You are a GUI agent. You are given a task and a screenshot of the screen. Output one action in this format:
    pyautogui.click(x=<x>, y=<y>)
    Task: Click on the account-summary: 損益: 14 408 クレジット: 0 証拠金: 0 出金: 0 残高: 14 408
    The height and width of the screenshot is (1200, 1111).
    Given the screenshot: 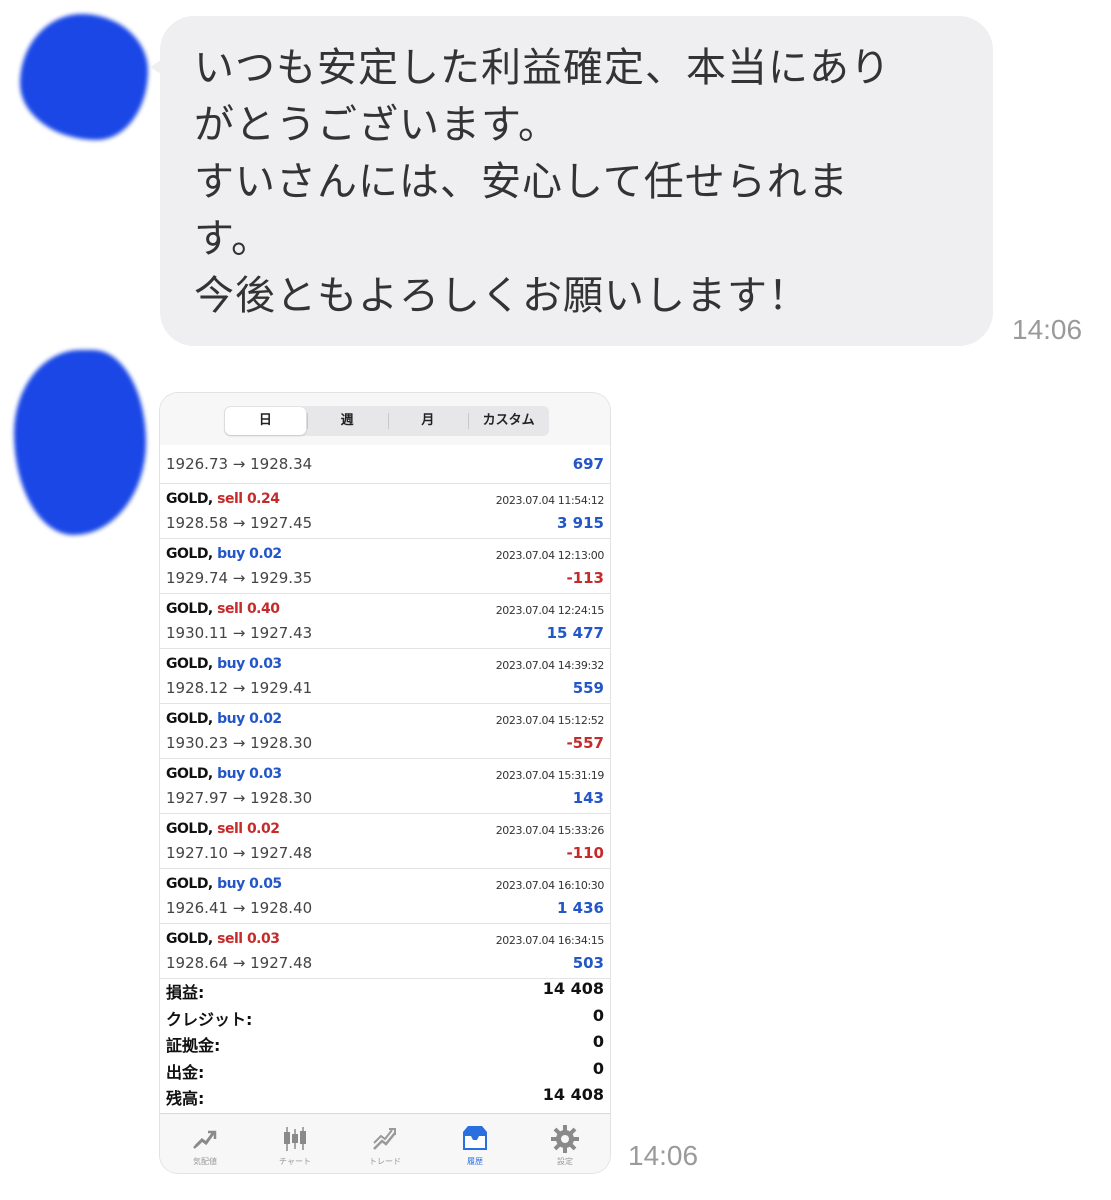 What is the action you would take?
    pyautogui.click(x=385, y=1042)
    